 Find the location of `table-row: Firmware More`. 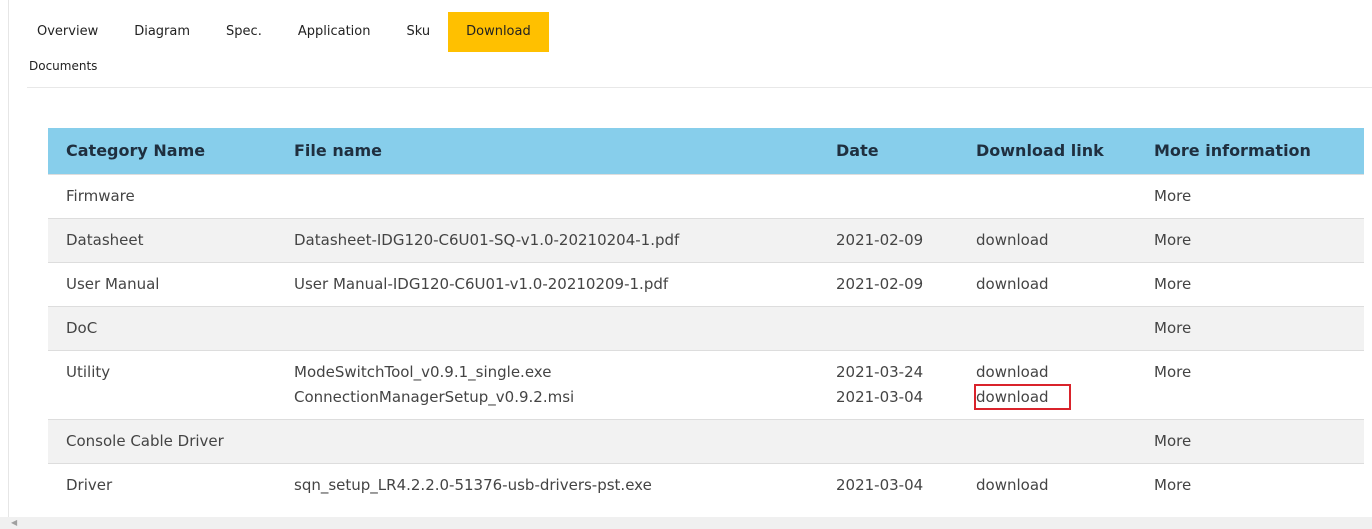

table-row: Firmware More is located at coordinates (706, 195).